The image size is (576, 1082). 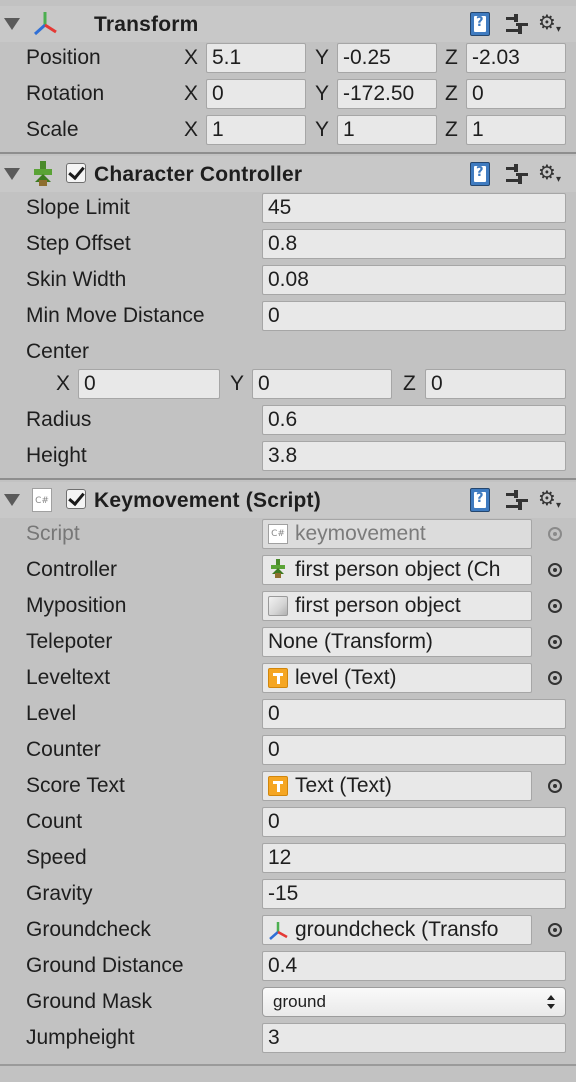 I want to click on center-y-field: 0, so click(x=322, y=384).